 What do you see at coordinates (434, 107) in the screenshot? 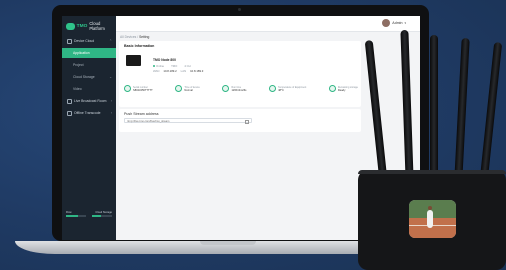
I see `antenna` at bounding box center [434, 107].